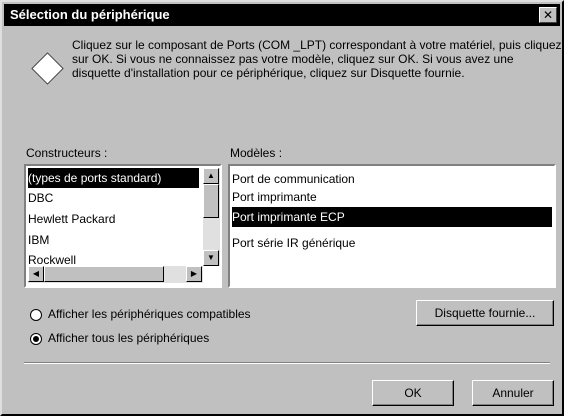  I want to click on manufacturers-label: Constructeurs :, so click(67, 153).